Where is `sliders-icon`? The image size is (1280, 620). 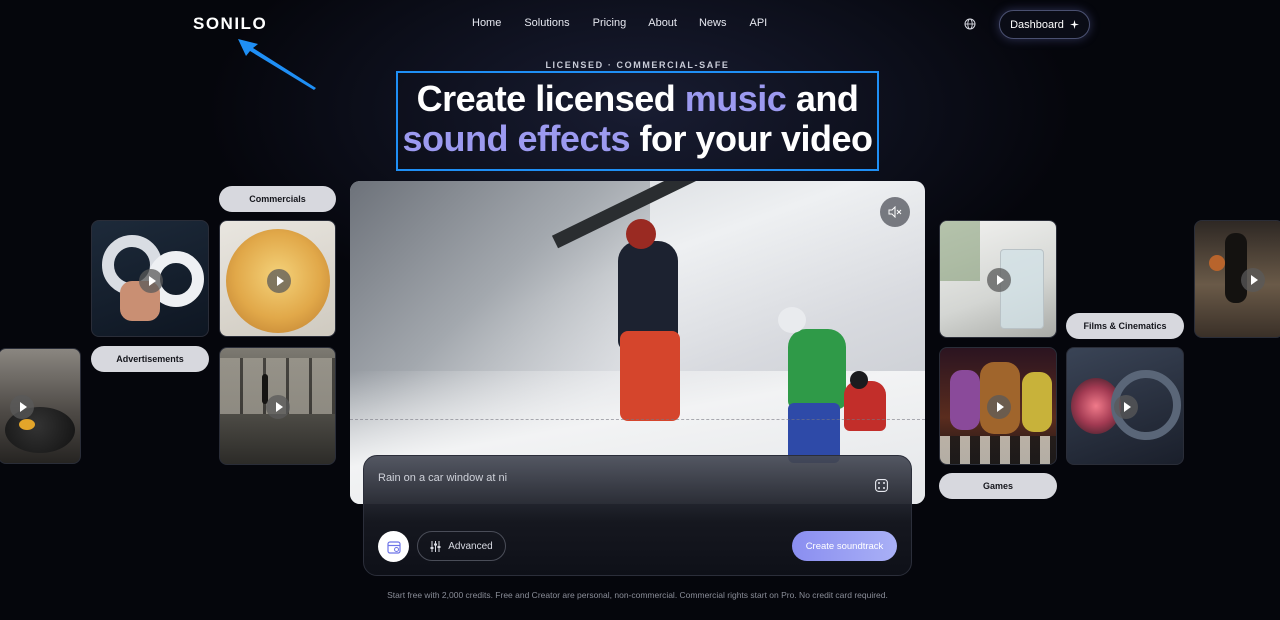 sliders-icon is located at coordinates (435, 546).